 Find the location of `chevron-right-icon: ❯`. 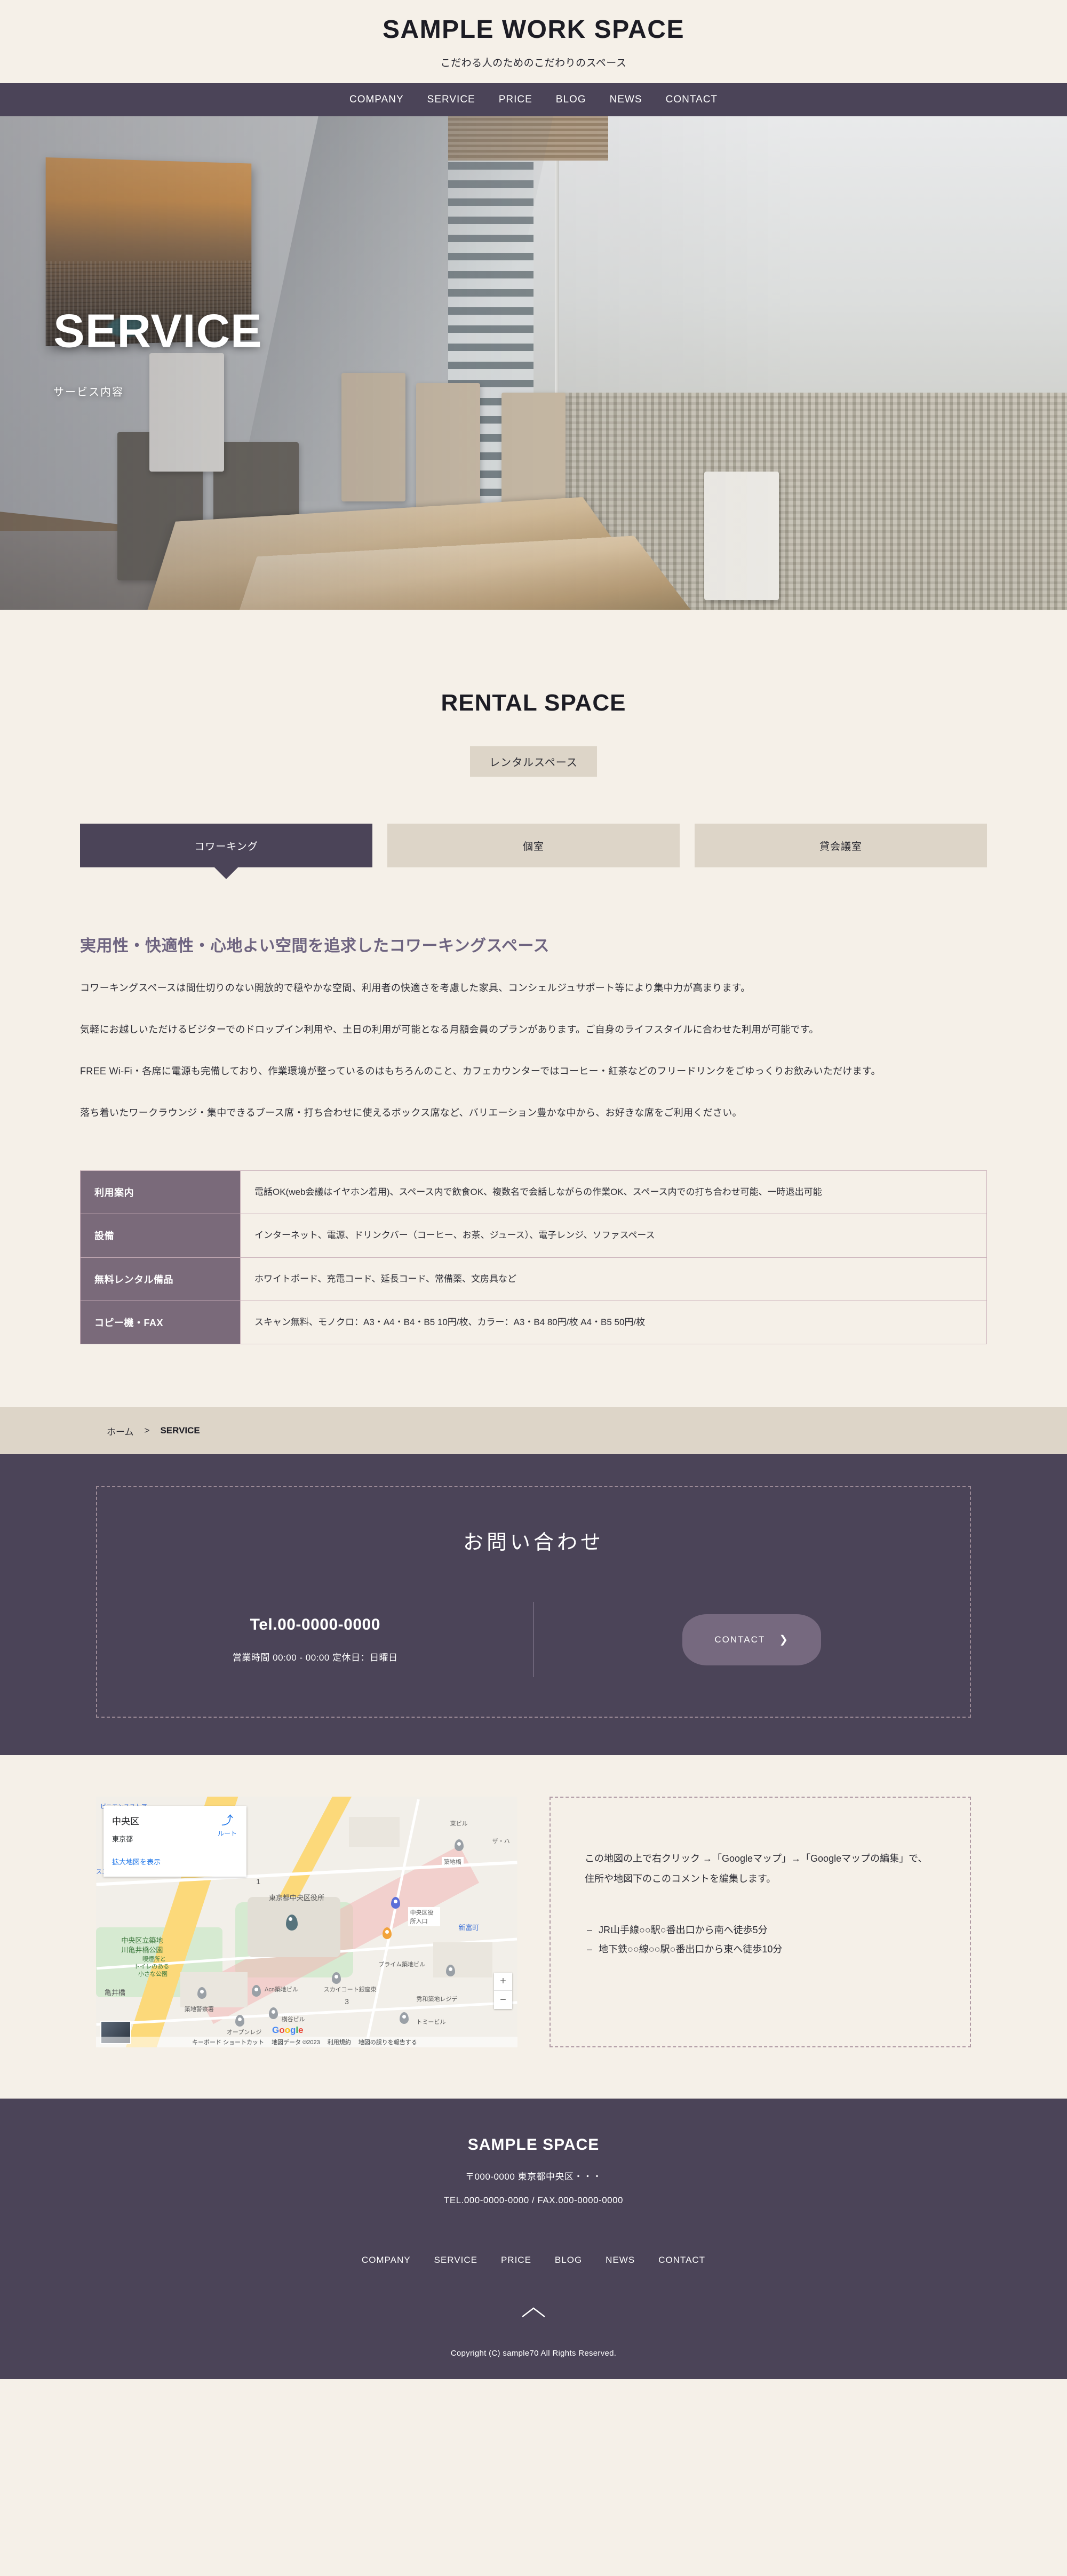

chevron-right-icon: ❯ is located at coordinates (784, 1640).